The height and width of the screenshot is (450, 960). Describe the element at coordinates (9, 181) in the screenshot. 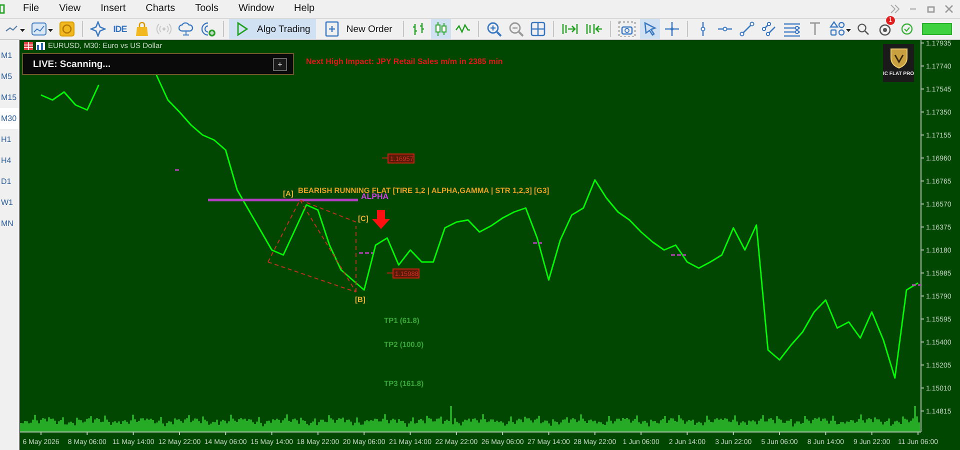

I see `timeframe-item: D1` at that location.